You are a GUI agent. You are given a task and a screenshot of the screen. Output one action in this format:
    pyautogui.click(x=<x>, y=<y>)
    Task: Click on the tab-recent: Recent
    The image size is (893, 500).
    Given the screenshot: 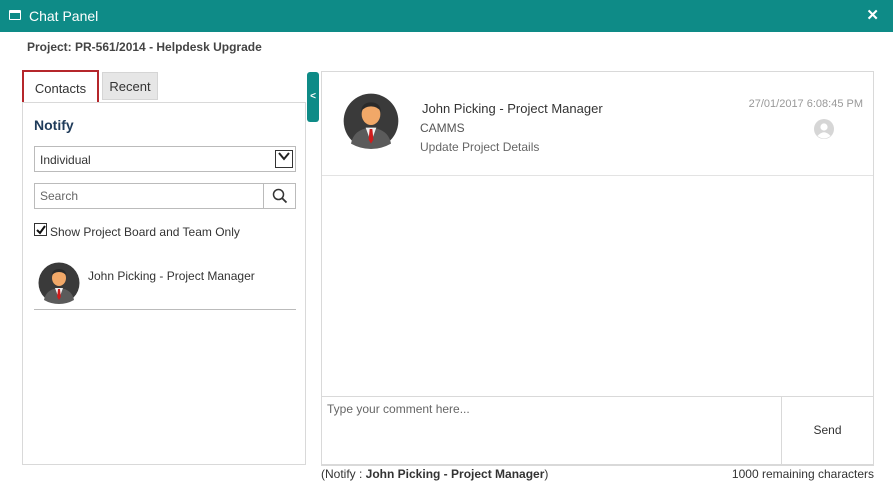 What is the action you would take?
    pyautogui.click(x=130, y=86)
    